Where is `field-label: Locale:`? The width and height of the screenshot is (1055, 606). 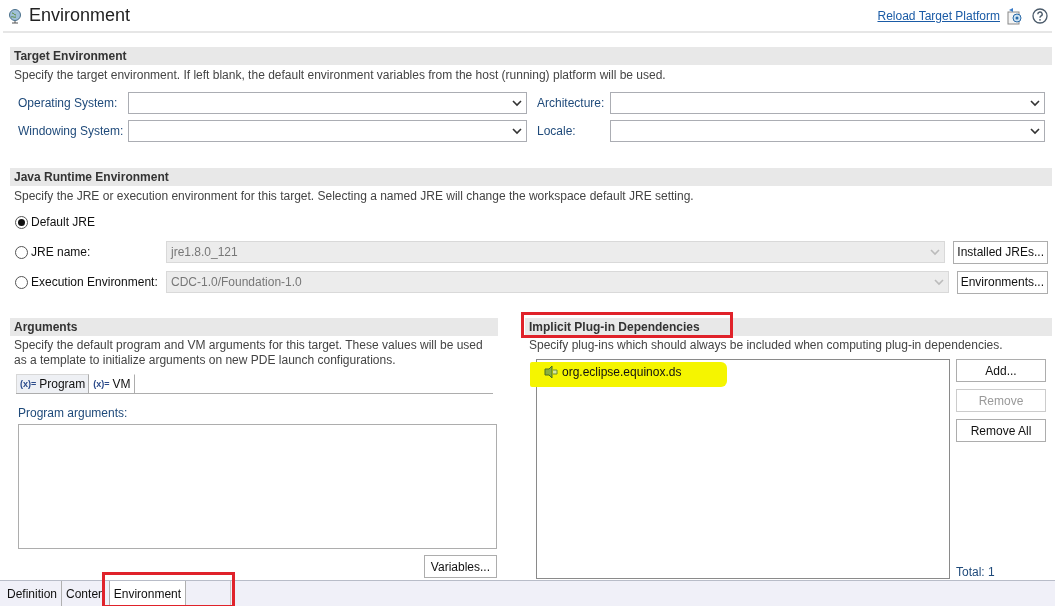 field-label: Locale: is located at coordinates (557, 131).